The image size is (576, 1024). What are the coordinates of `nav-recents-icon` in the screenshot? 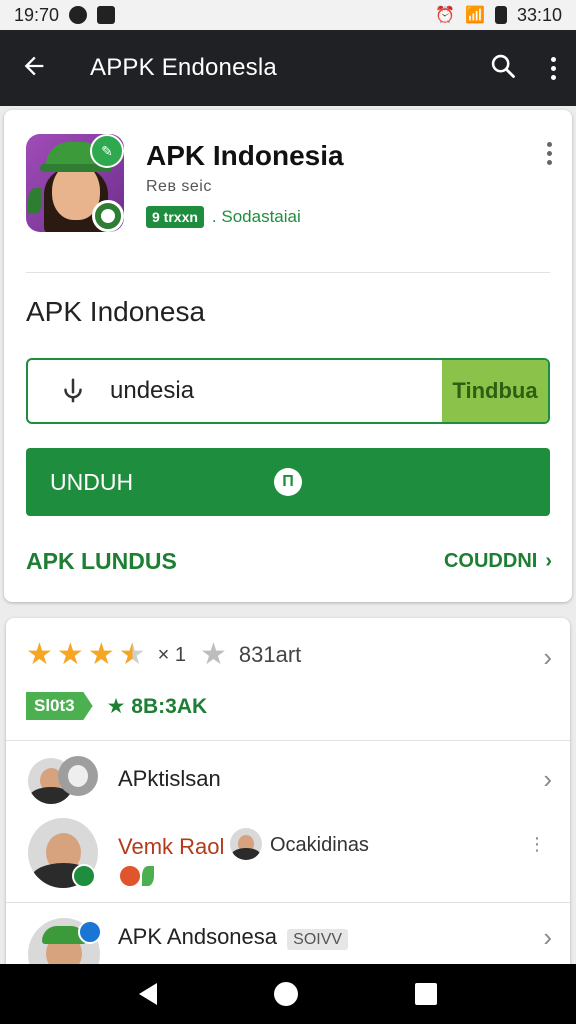 It's located at (426, 994).